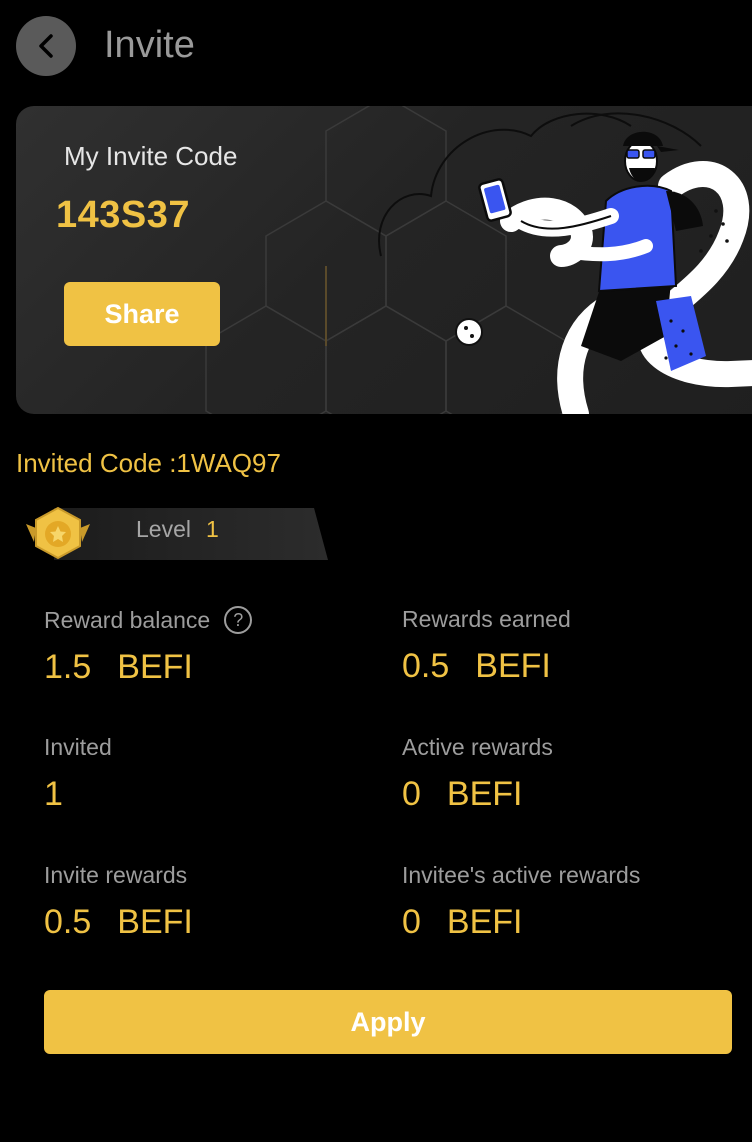  Describe the element at coordinates (411, 922) in the screenshot. I see `invitee-active-rewards-amount: 0` at that location.